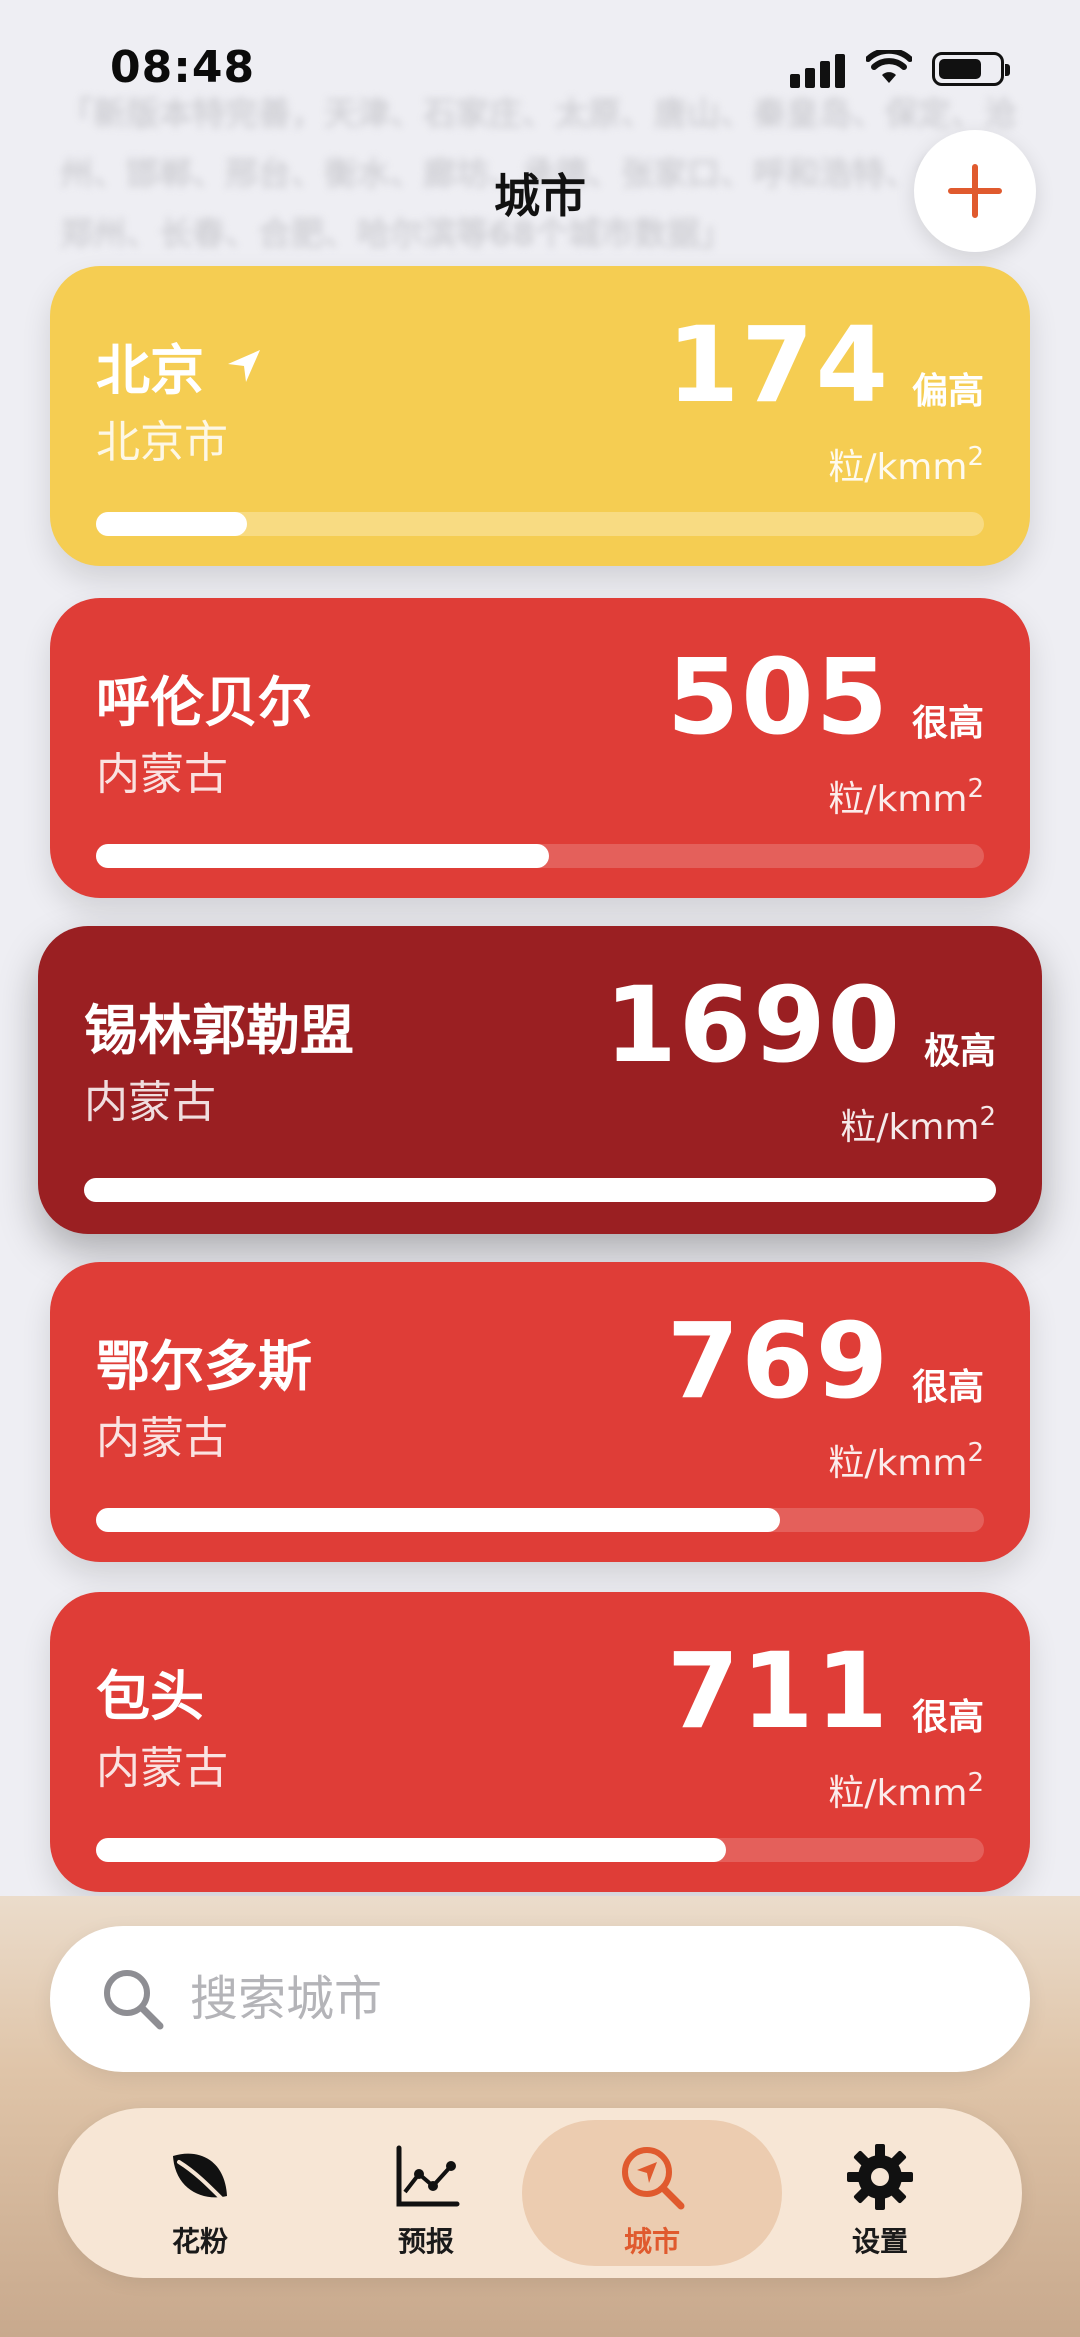 This screenshot has height=2337, width=1080. I want to click on city-name: 呼伦贝尔, so click(204, 697).